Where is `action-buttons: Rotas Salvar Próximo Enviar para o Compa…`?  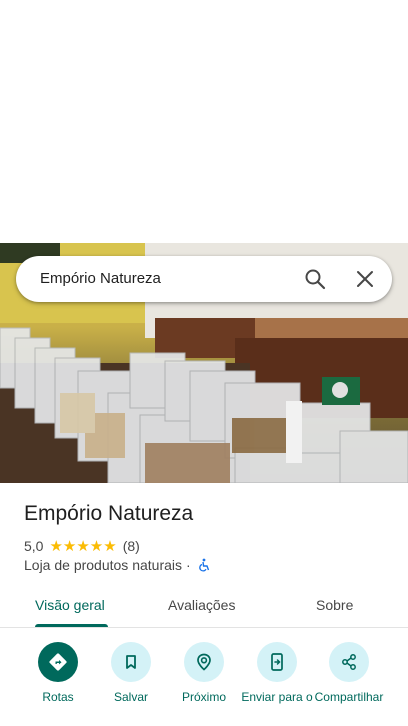
action-buttons: Rotas Salvar Próximo Enviar para o Compa… is located at coordinates (204, 683).